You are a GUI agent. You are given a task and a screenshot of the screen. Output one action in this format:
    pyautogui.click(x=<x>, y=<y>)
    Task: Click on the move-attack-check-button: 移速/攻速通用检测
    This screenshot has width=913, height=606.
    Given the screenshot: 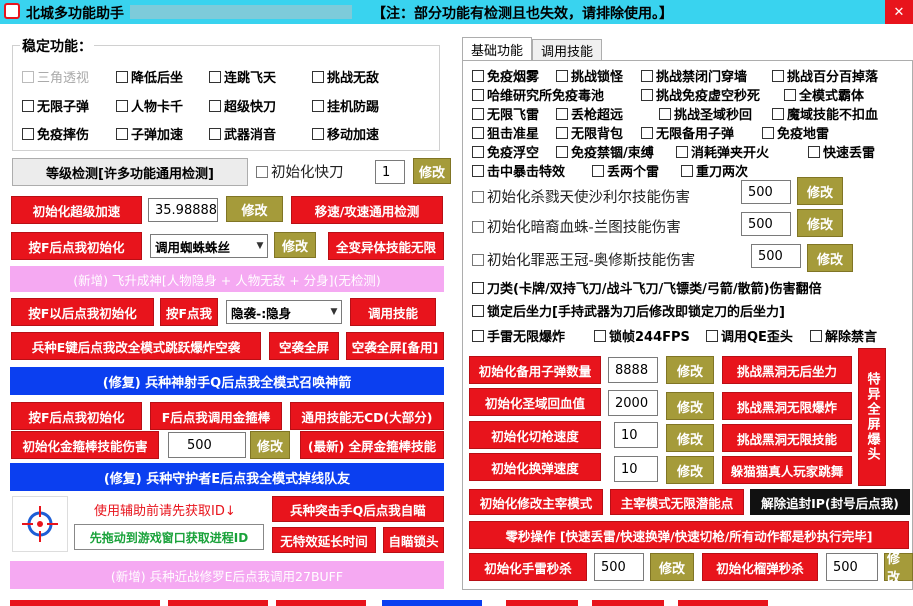 What is the action you would take?
    pyautogui.click(x=367, y=210)
    